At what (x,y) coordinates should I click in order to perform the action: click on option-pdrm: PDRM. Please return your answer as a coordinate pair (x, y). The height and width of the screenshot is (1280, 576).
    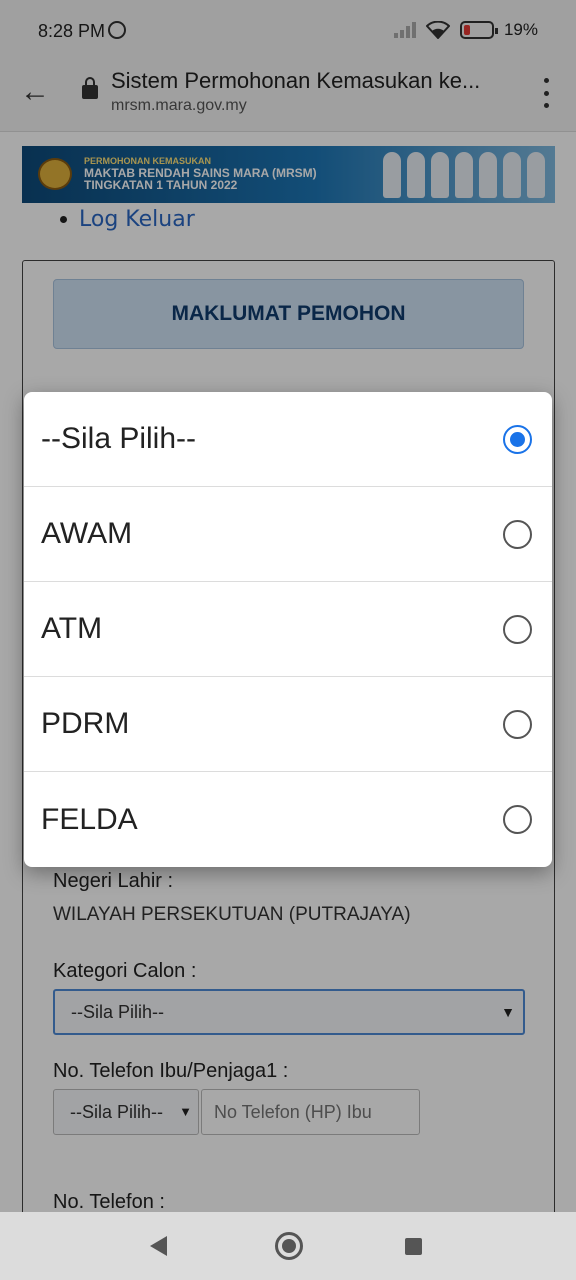
    Looking at the image, I should click on (288, 724).